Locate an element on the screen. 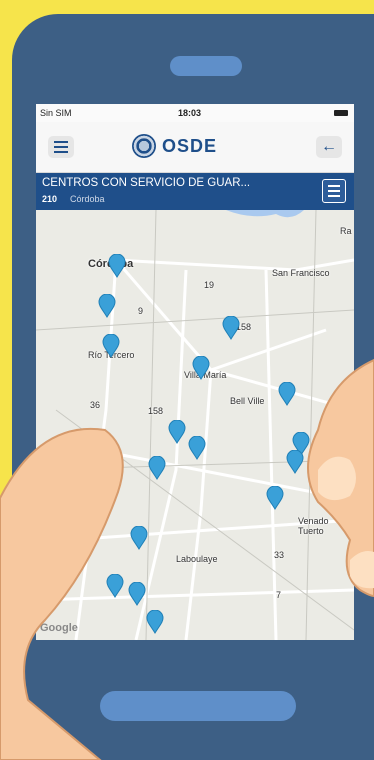 Image resolution: width=374 pixels, height=760 pixels. battery-icon is located at coordinates (341, 113).